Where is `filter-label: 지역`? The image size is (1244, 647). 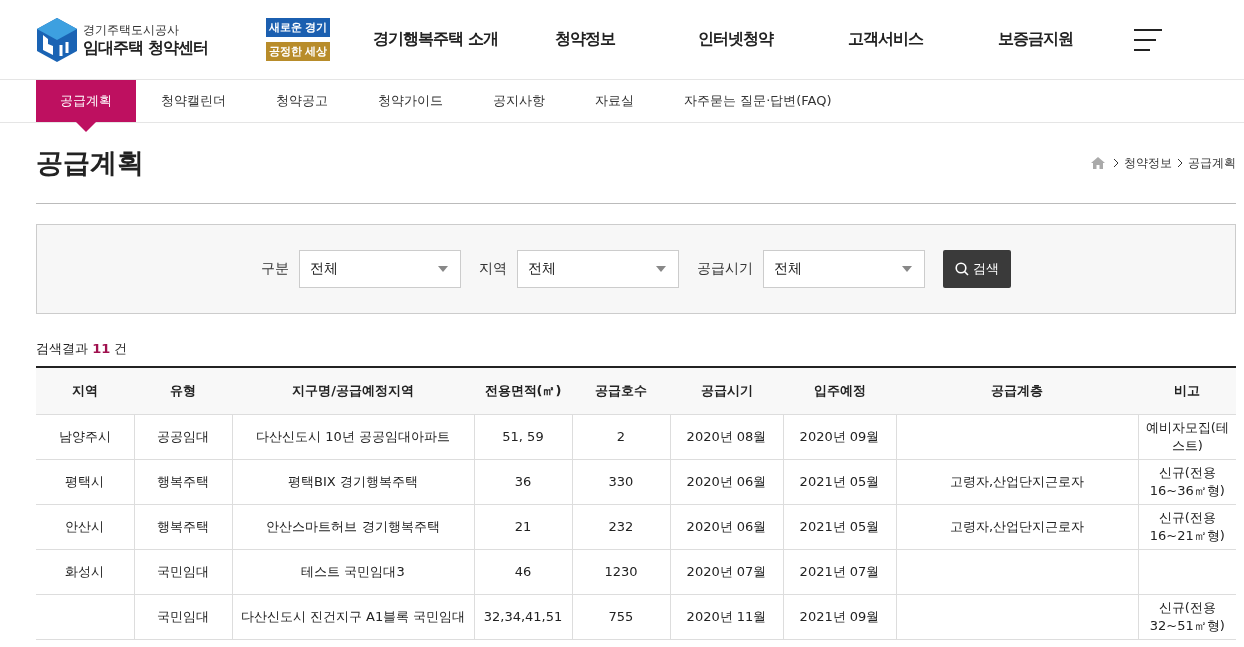
filter-label: 지역 is located at coordinates (493, 269).